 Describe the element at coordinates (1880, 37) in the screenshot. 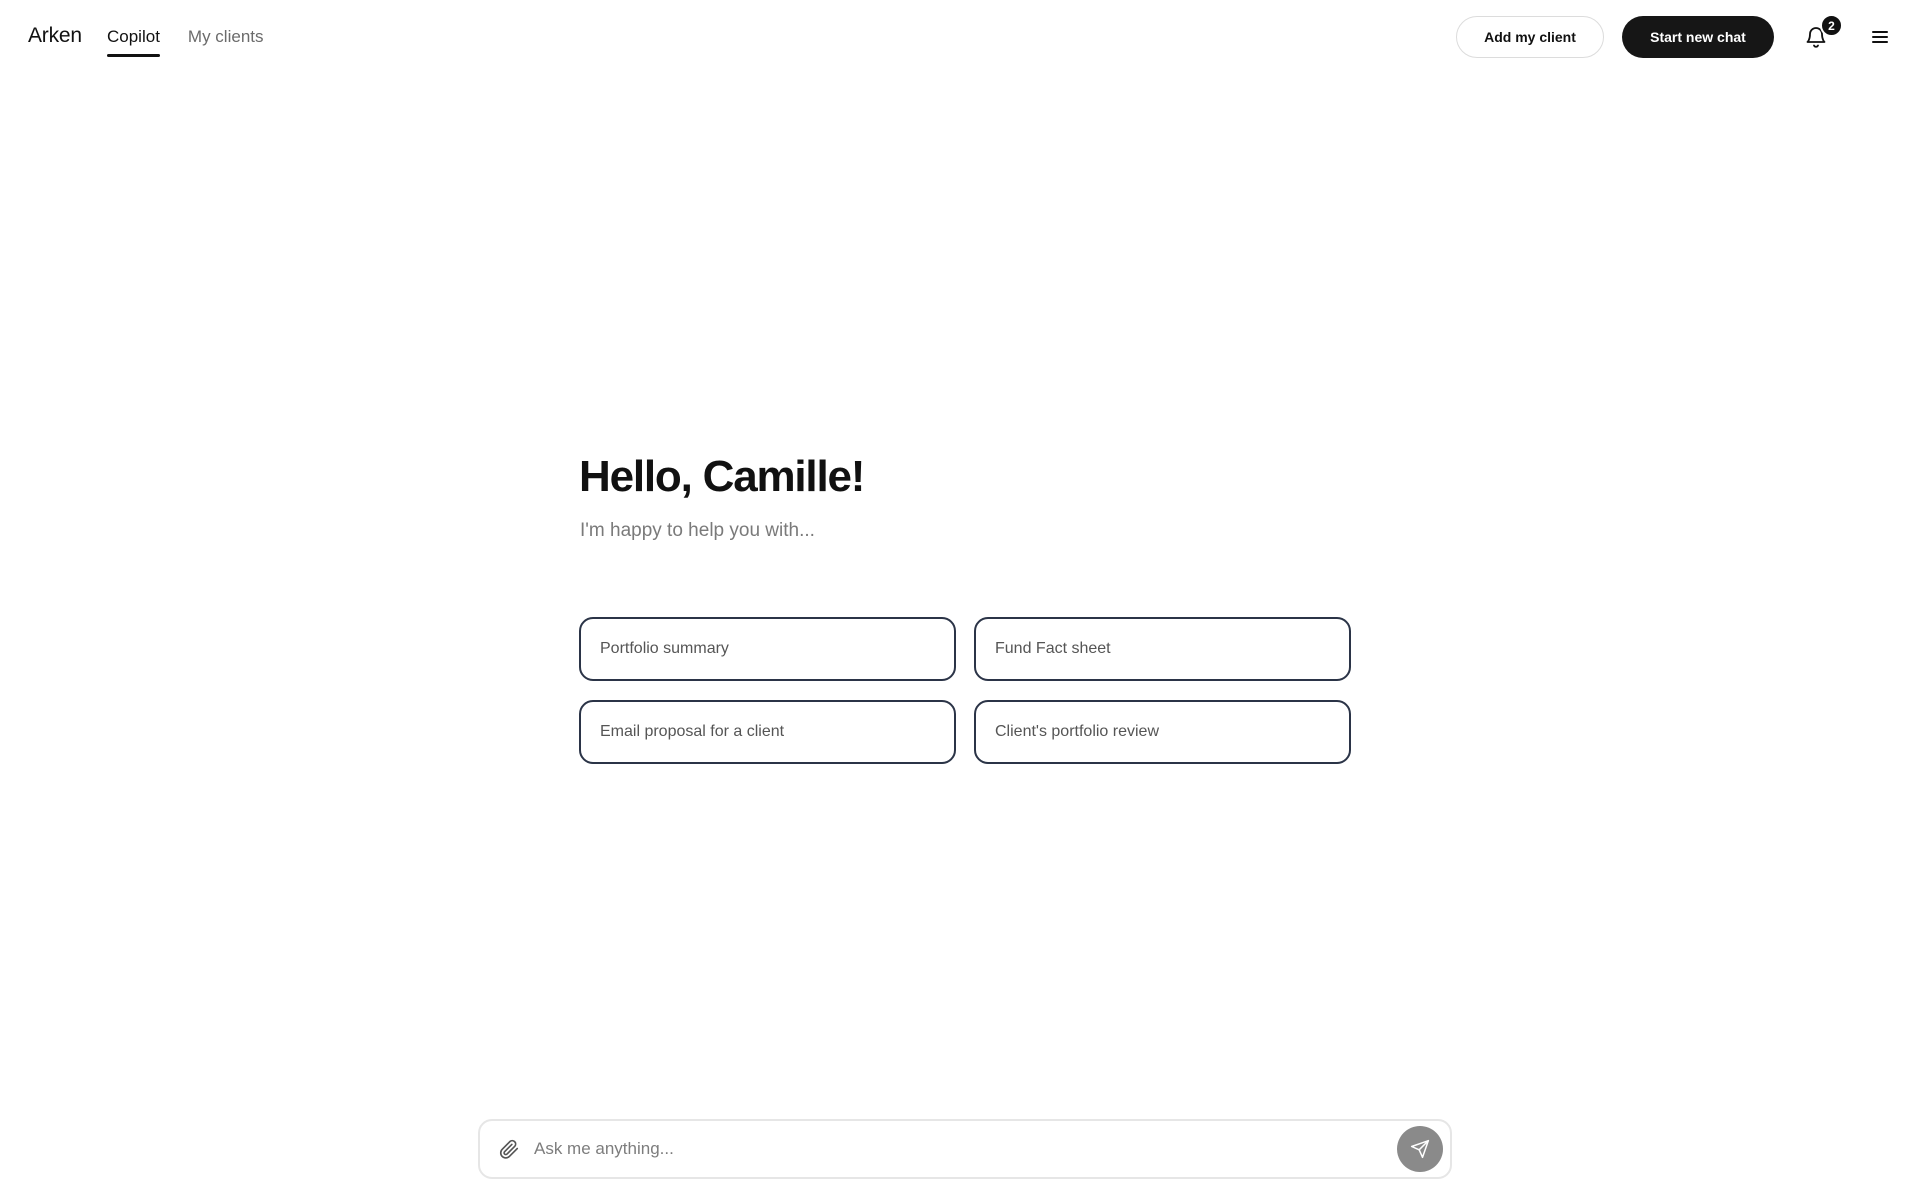

I see `hamburger-menu-icon` at that location.